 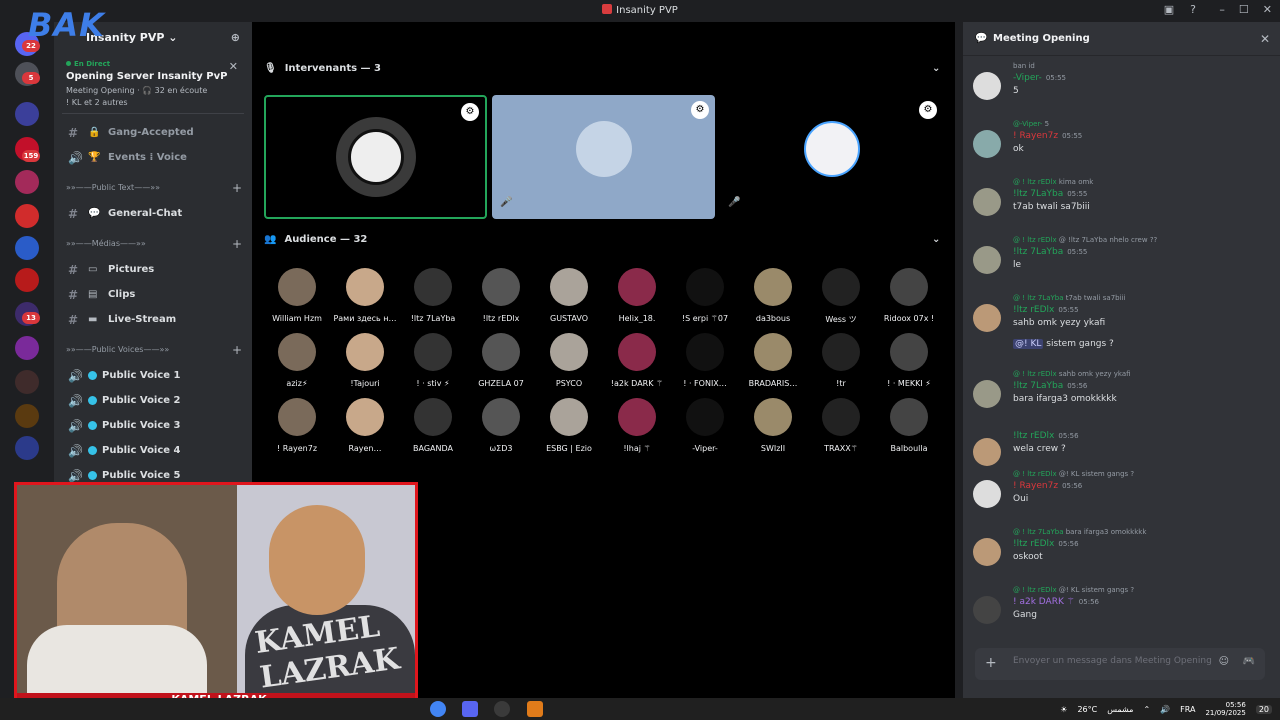 What do you see at coordinates (1249, 661) in the screenshot?
I see `gamepad-icon: 🎮` at bounding box center [1249, 661].